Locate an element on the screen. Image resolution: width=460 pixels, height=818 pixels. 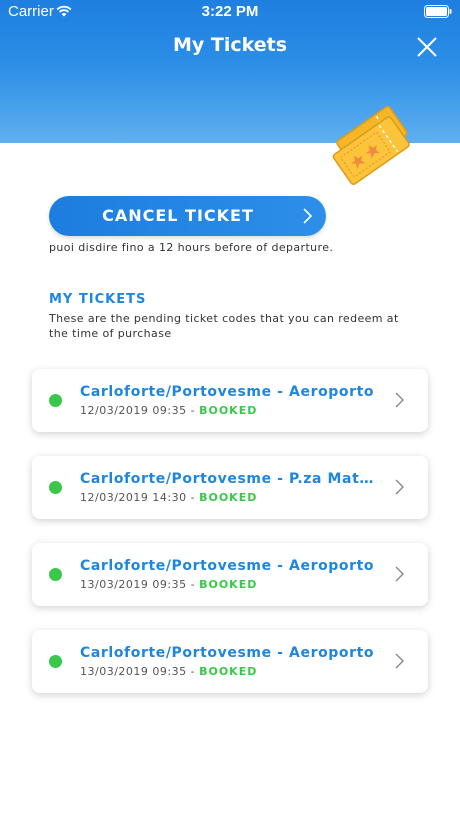
clock-time: 3:22 PM is located at coordinates (230, 11).